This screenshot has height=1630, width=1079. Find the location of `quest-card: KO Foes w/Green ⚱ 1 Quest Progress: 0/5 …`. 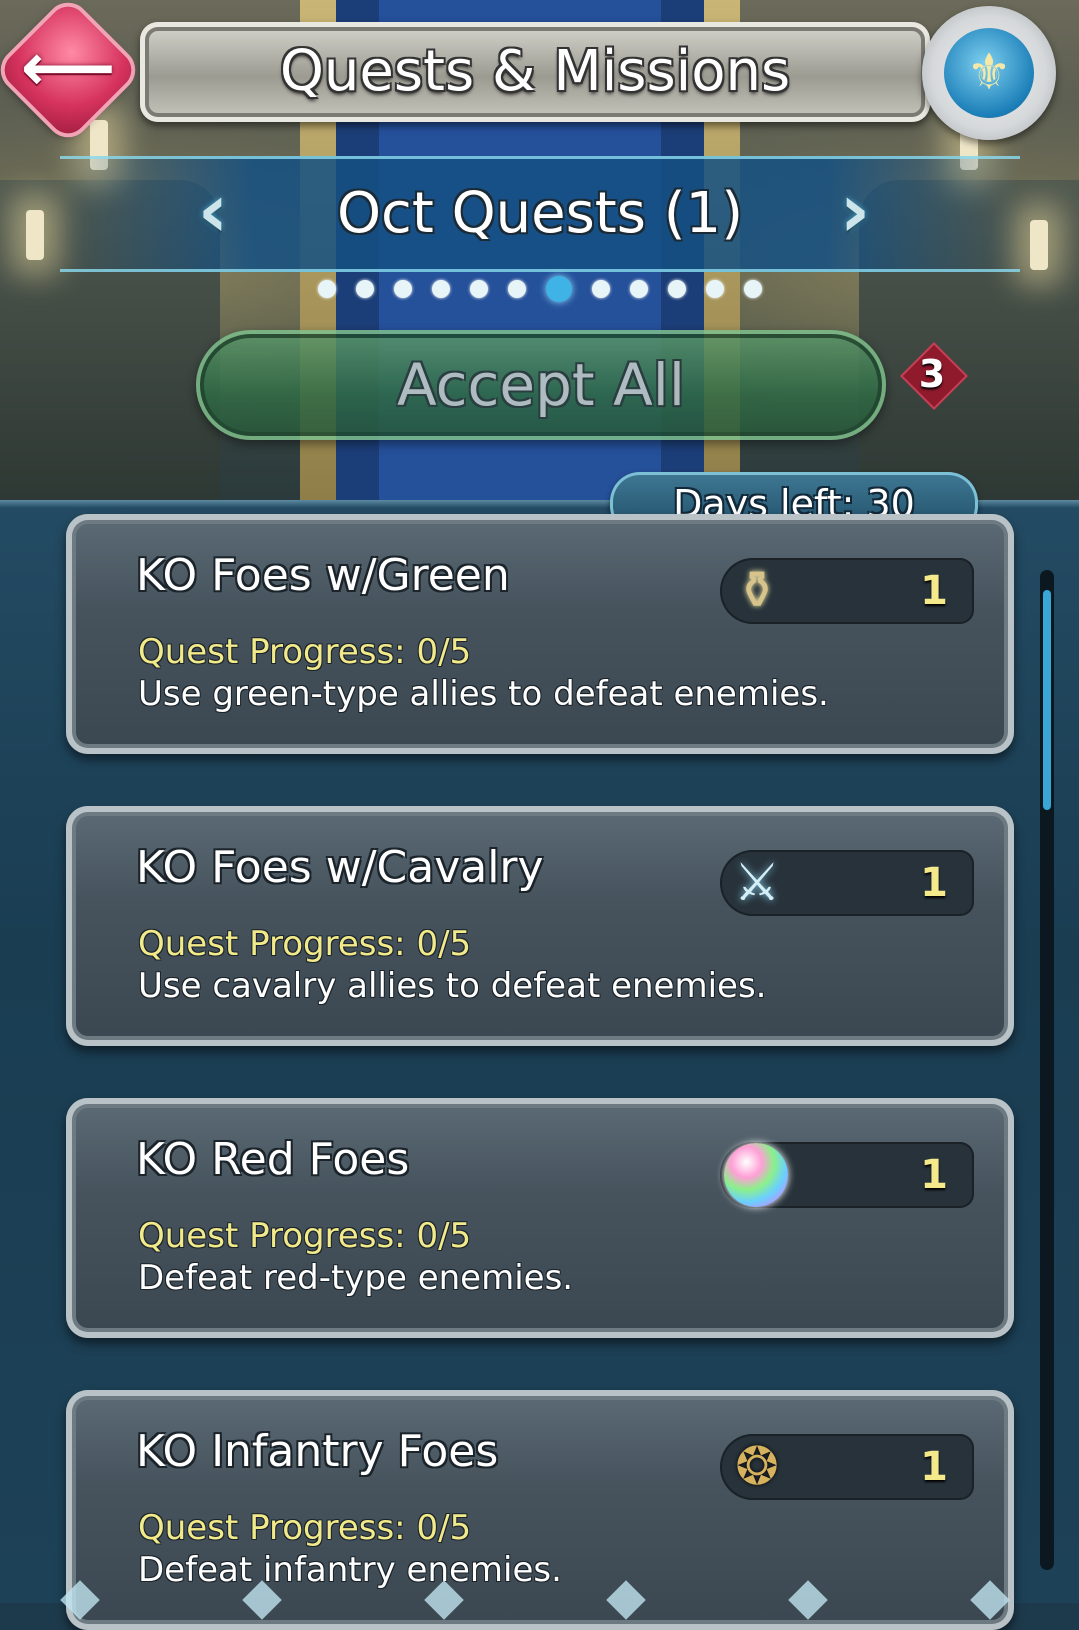

quest-card: KO Foes w/Green ⚱ 1 Quest Progress: 0/5 … is located at coordinates (540, 634).